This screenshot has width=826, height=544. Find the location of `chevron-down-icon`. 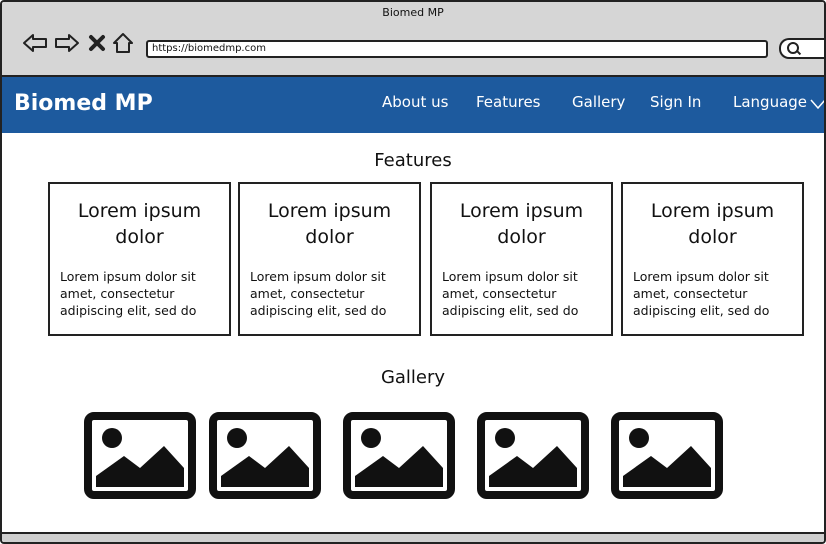

chevron-down-icon is located at coordinates (817, 104).